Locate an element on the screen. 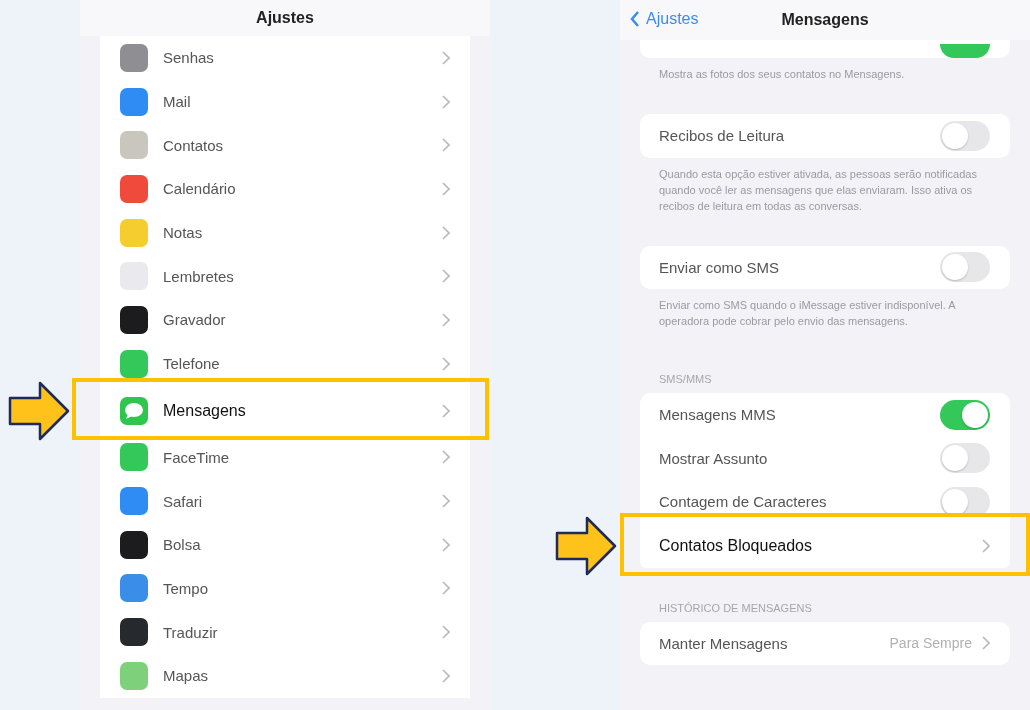 This screenshot has height=710, width=1030. settings-row: Manter Mensagens Para Sempre is located at coordinates (825, 643).